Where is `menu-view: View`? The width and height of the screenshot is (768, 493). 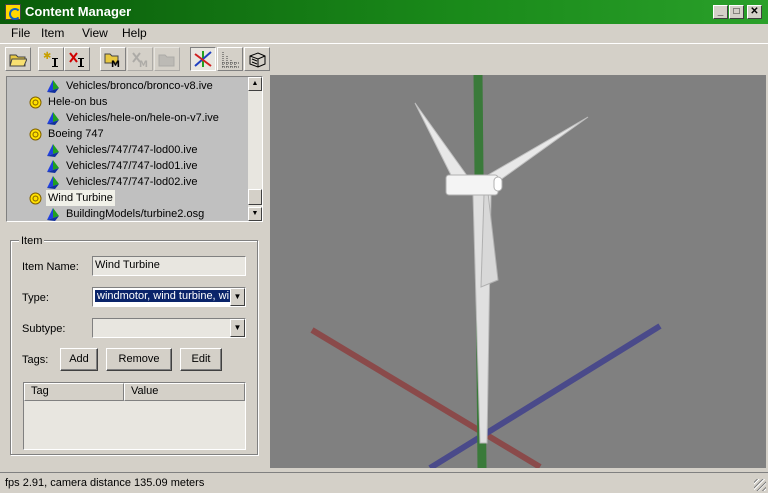
menu-view: View is located at coordinates (95, 33).